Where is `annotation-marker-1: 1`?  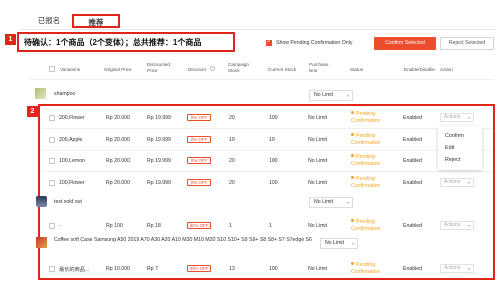 annotation-marker-1: 1 is located at coordinates (10, 39).